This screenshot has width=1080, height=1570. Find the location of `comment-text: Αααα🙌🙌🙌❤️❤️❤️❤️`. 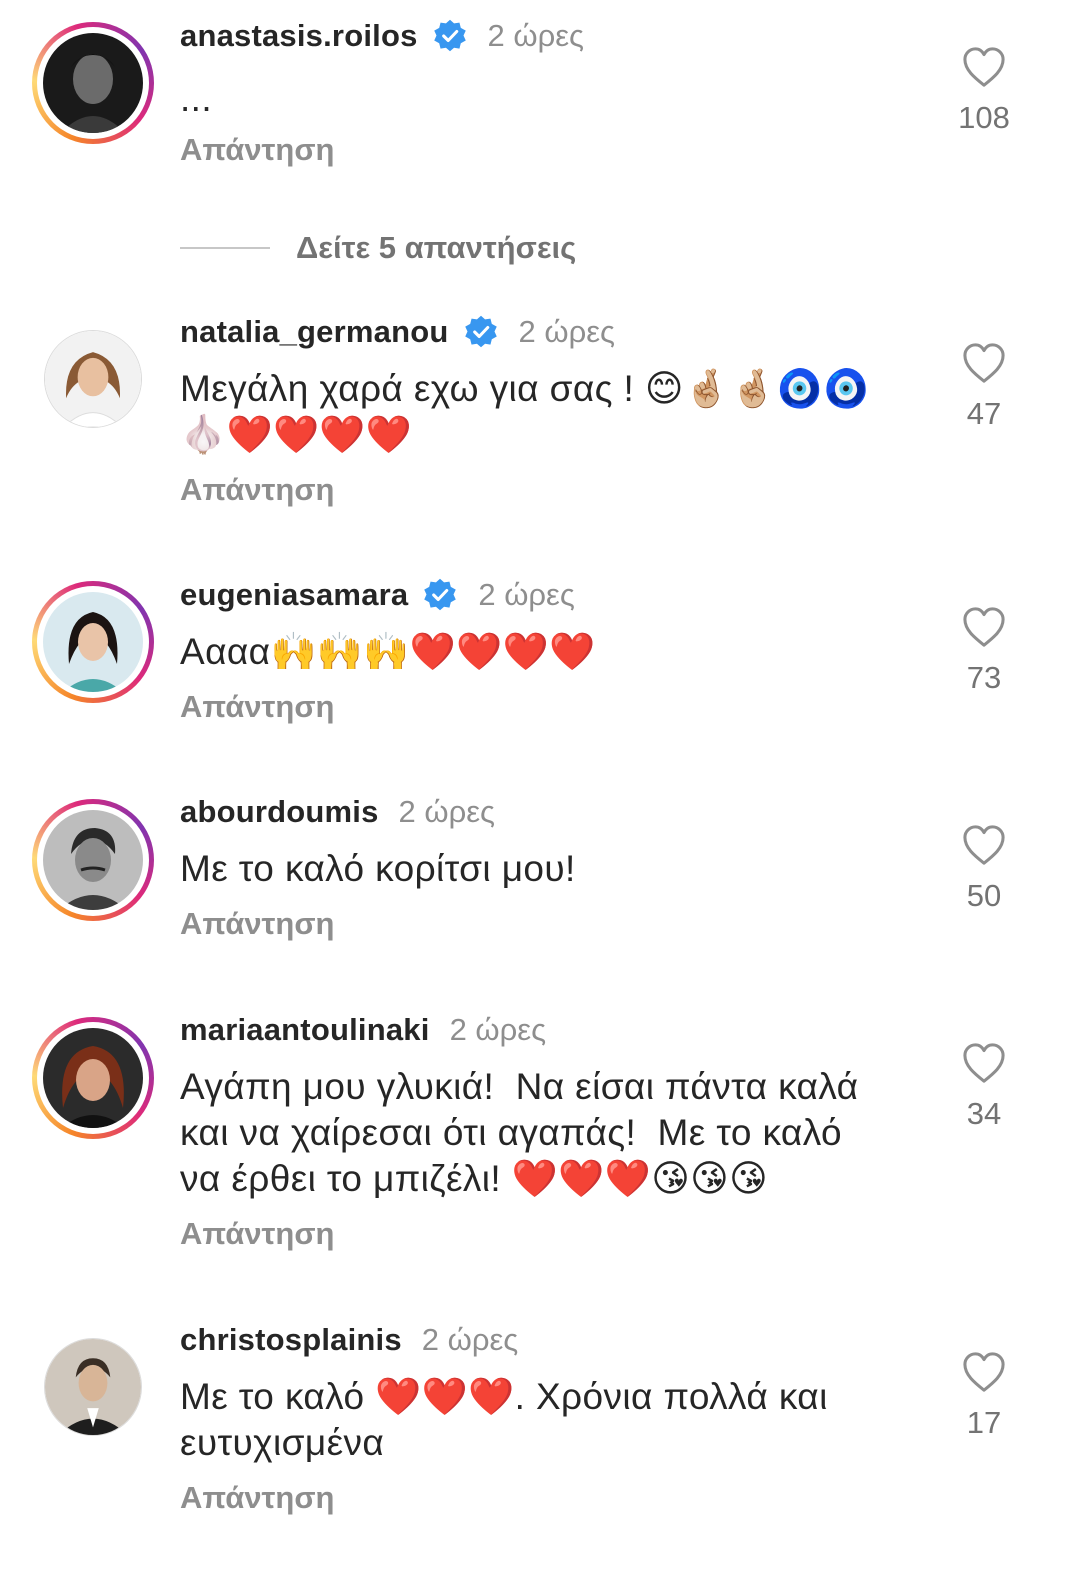

comment-text: Αααα🙌🙌🙌❤️❤️❤️❤️ is located at coordinates (388, 651).